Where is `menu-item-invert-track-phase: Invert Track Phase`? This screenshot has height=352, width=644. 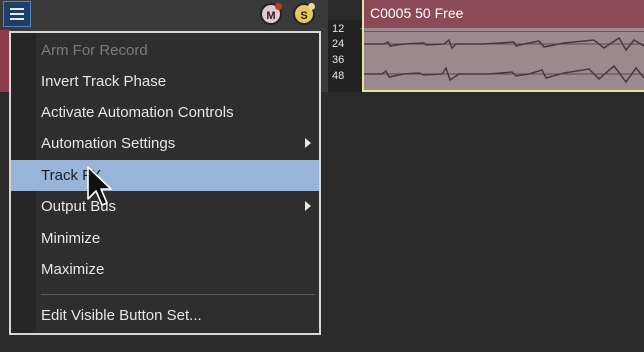
menu-item-invert-track-phase: Invert Track Phase is located at coordinates (165, 81).